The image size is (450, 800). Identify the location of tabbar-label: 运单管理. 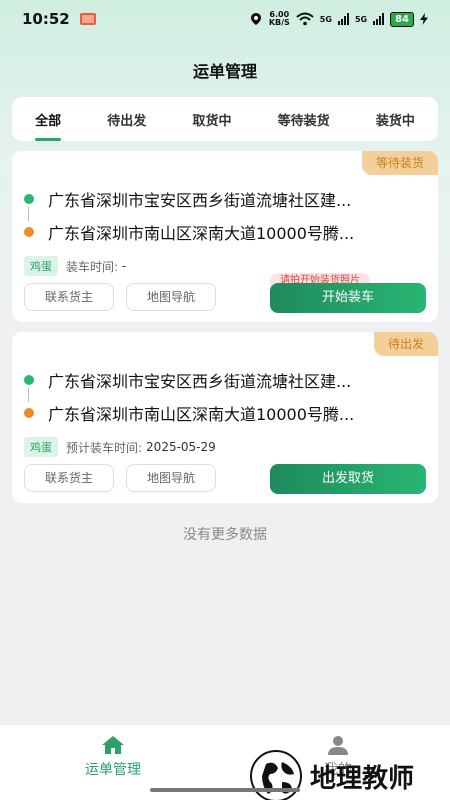
(113, 770).